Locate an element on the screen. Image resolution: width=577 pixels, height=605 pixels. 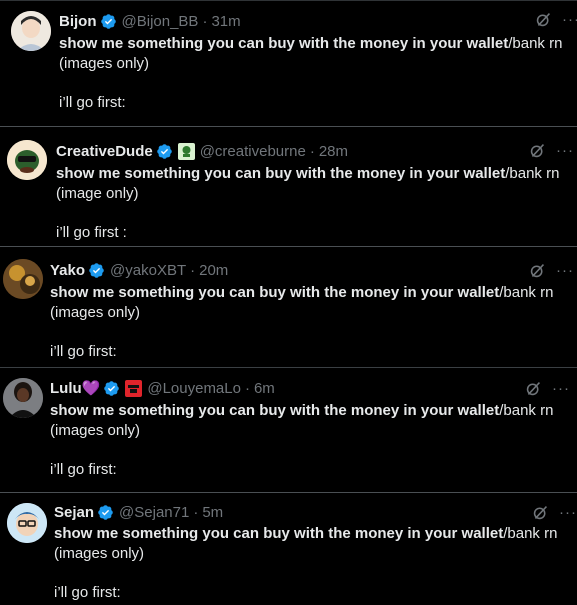
user-handle: @Sejan71 is located at coordinates (154, 512).